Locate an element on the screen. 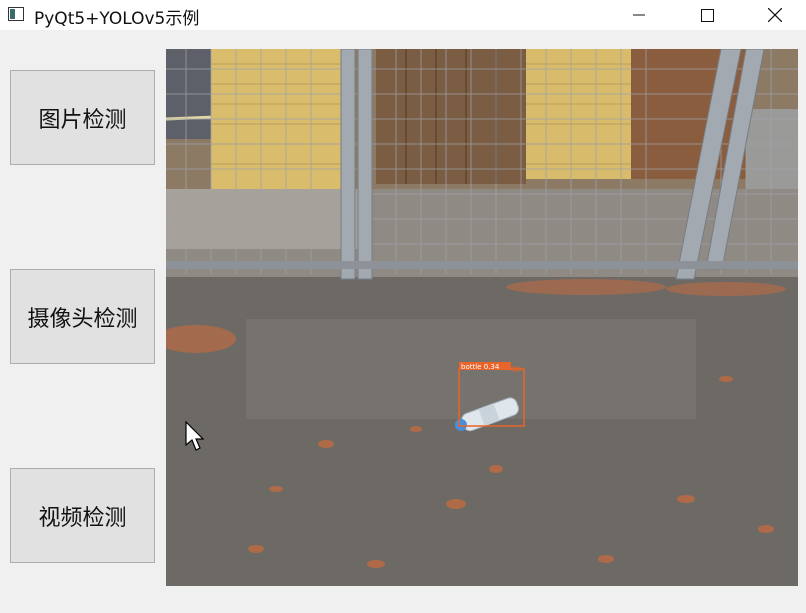 This screenshot has width=806, height=613. title-bar: PyQt5+YOLOv5示例 is located at coordinates (403, 15).